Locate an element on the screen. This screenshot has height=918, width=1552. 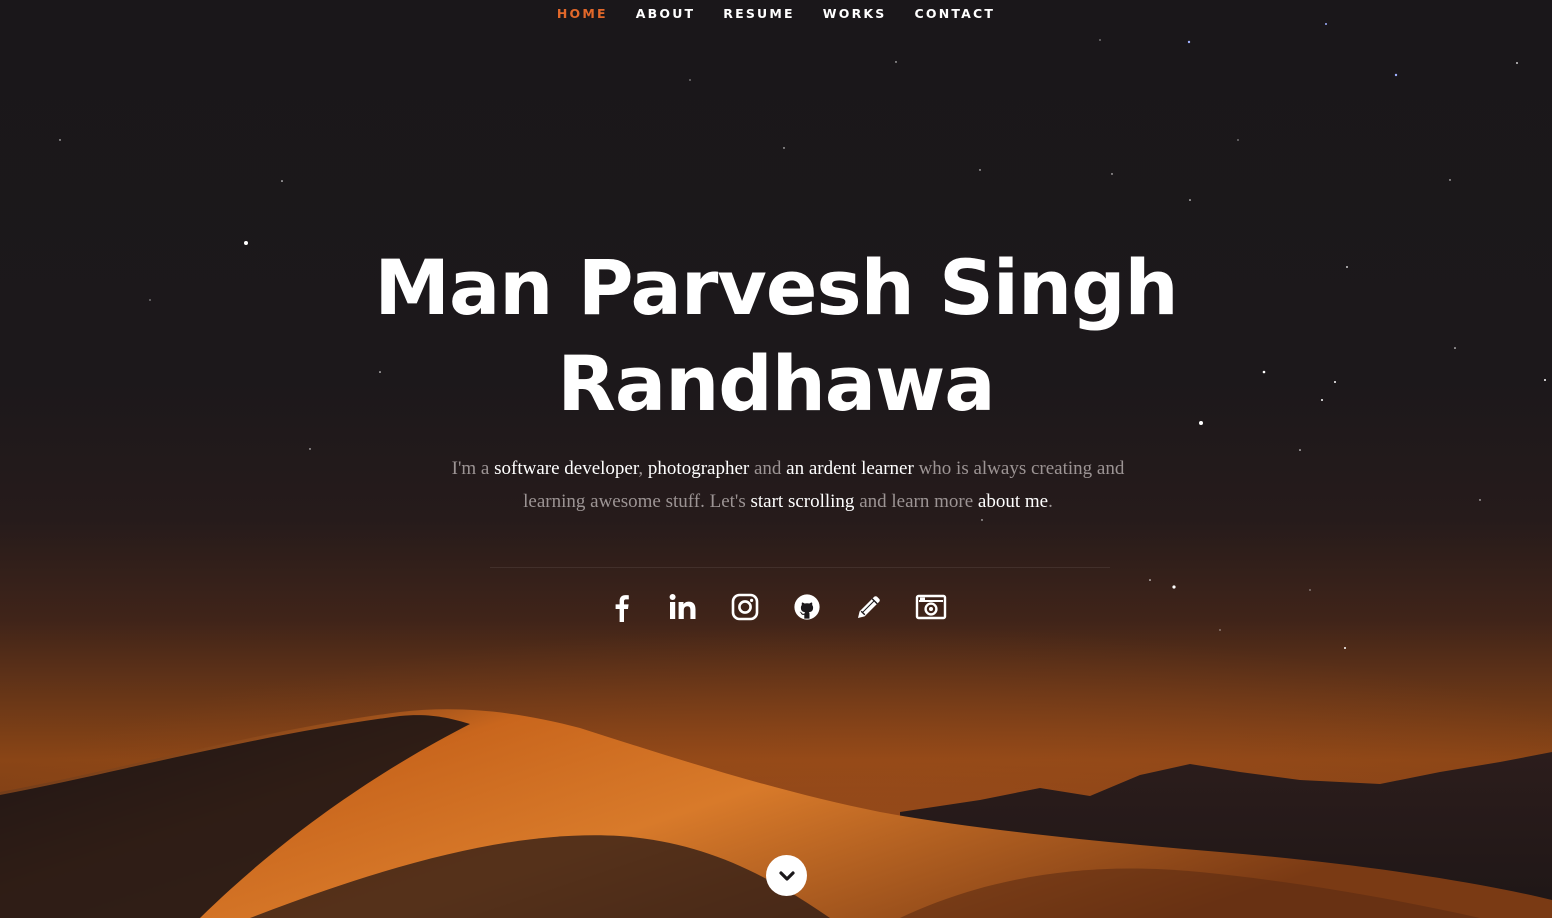
nav-works-link: WORKS is located at coordinates (855, 14).